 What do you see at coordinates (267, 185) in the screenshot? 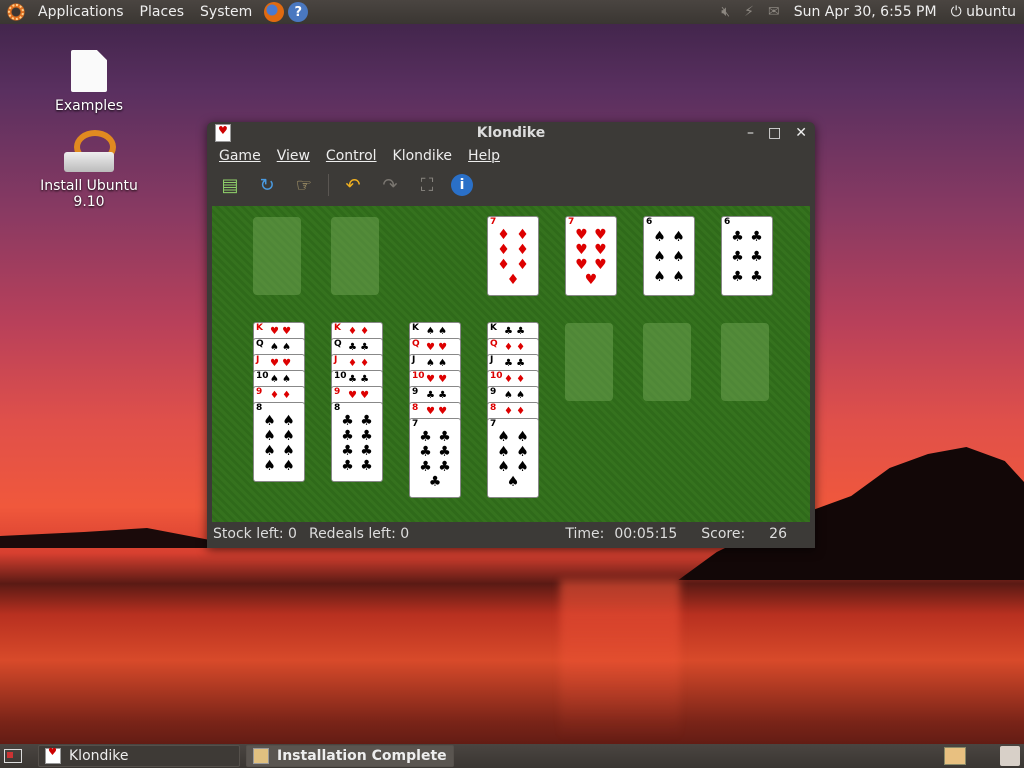
I see `restart-icon: ↻` at bounding box center [267, 185].